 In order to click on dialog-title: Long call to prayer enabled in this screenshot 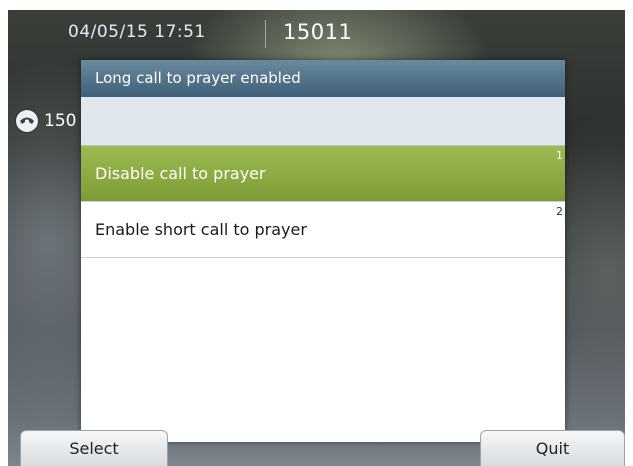, I will do `click(323, 78)`.